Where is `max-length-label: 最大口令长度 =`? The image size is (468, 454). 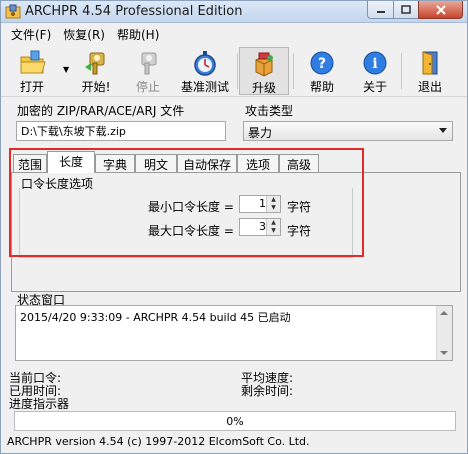 max-length-label: 最大口令长度 = is located at coordinates (191, 231).